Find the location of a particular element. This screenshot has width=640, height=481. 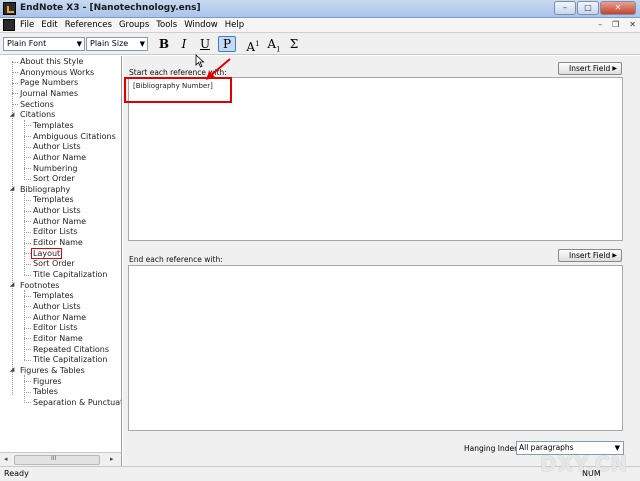

font-select-value: Plain Font is located at coordinates (27, 43).